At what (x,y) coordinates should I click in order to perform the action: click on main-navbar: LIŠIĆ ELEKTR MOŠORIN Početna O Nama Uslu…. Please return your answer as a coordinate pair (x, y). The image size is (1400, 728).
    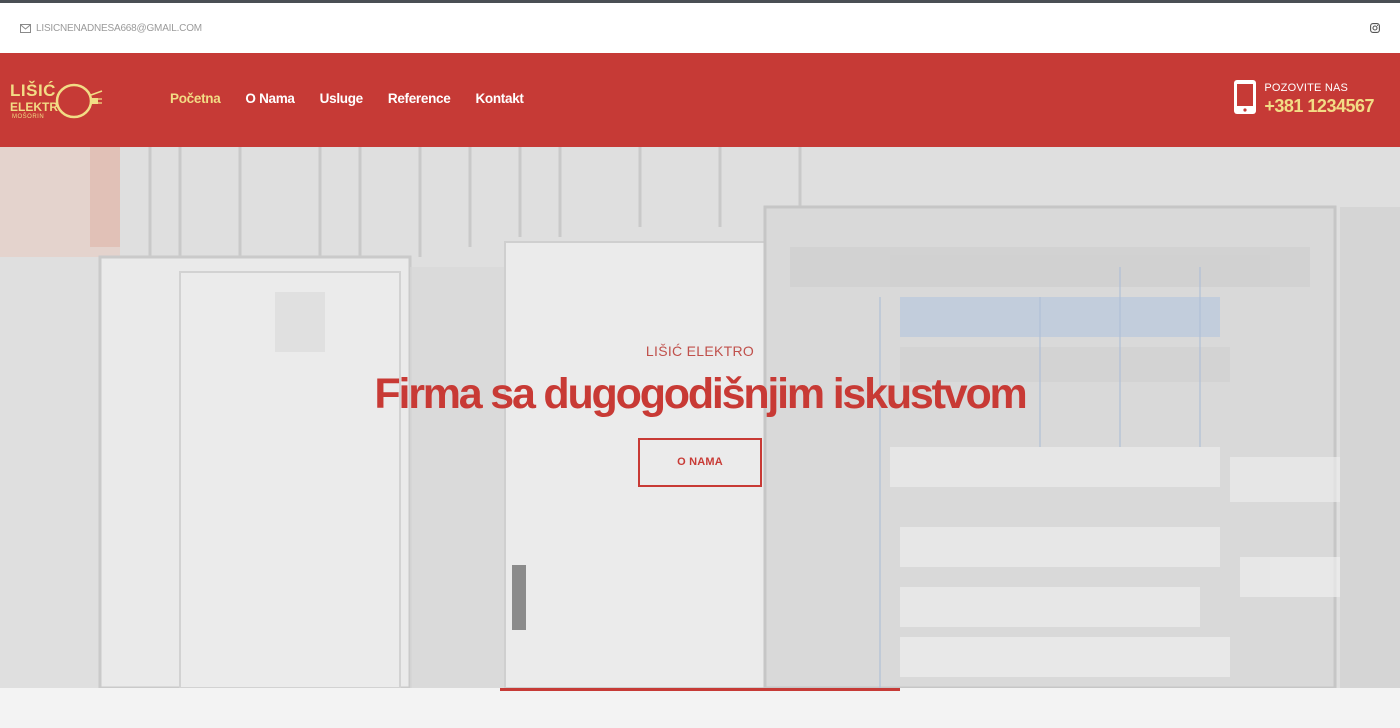
    Looking at the image, I should click on (700, 100).